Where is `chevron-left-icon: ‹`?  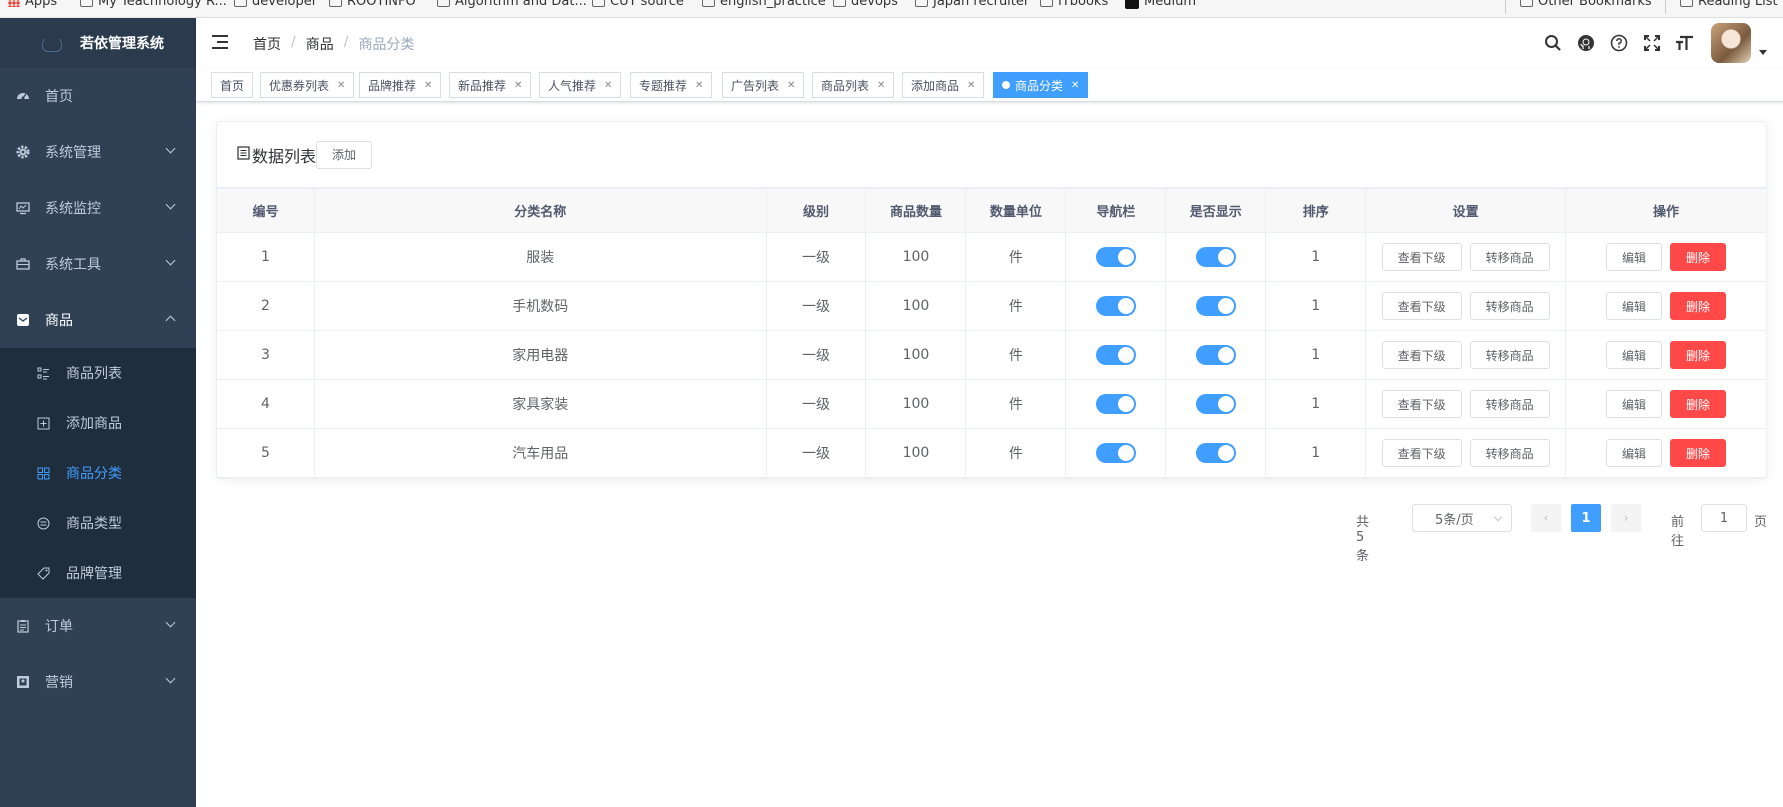
chevron-left-icon: ‹ is located at coordinates (1546, 518).